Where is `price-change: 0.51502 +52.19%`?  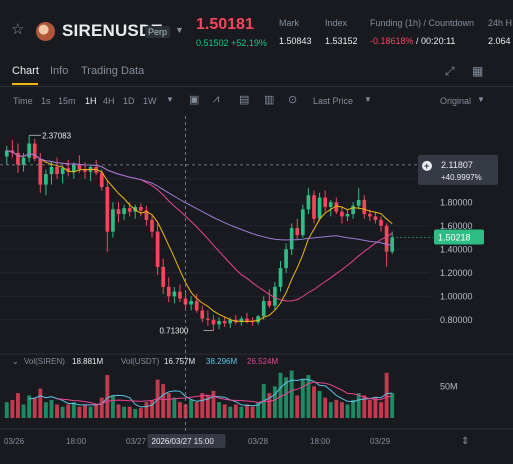 price-change: 0.51502 +52.19% is located at coordinates (231, 43).